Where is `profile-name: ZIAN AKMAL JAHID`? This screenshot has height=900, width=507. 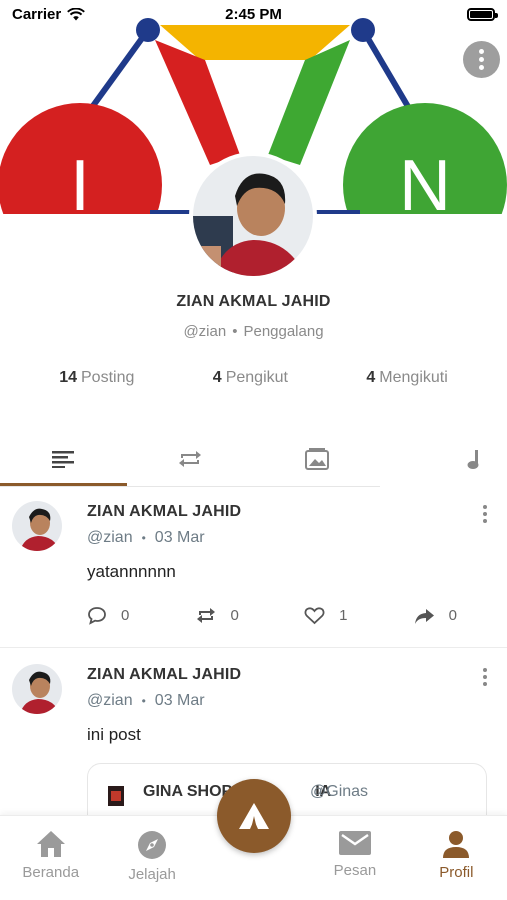 profile-name: ZIAN AKMAL JAHID is located at coordinates (253, 301).